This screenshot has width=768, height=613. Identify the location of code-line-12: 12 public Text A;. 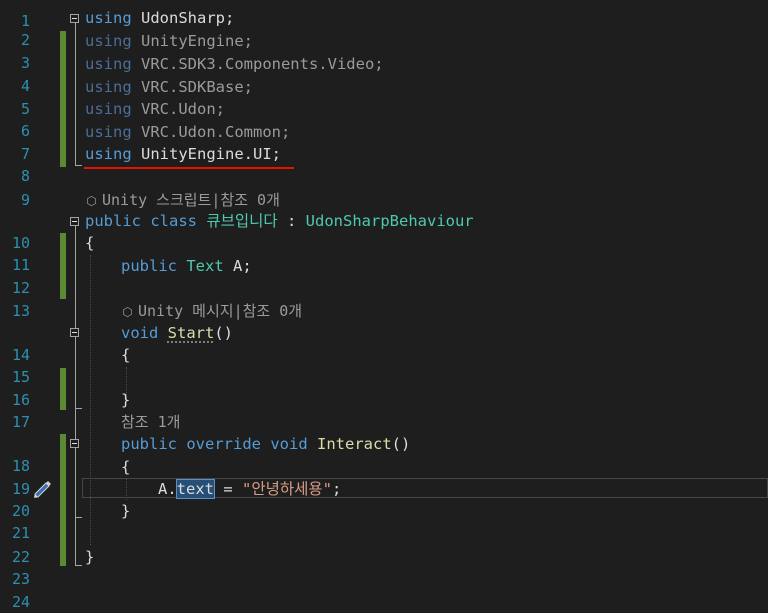
(384, 276).